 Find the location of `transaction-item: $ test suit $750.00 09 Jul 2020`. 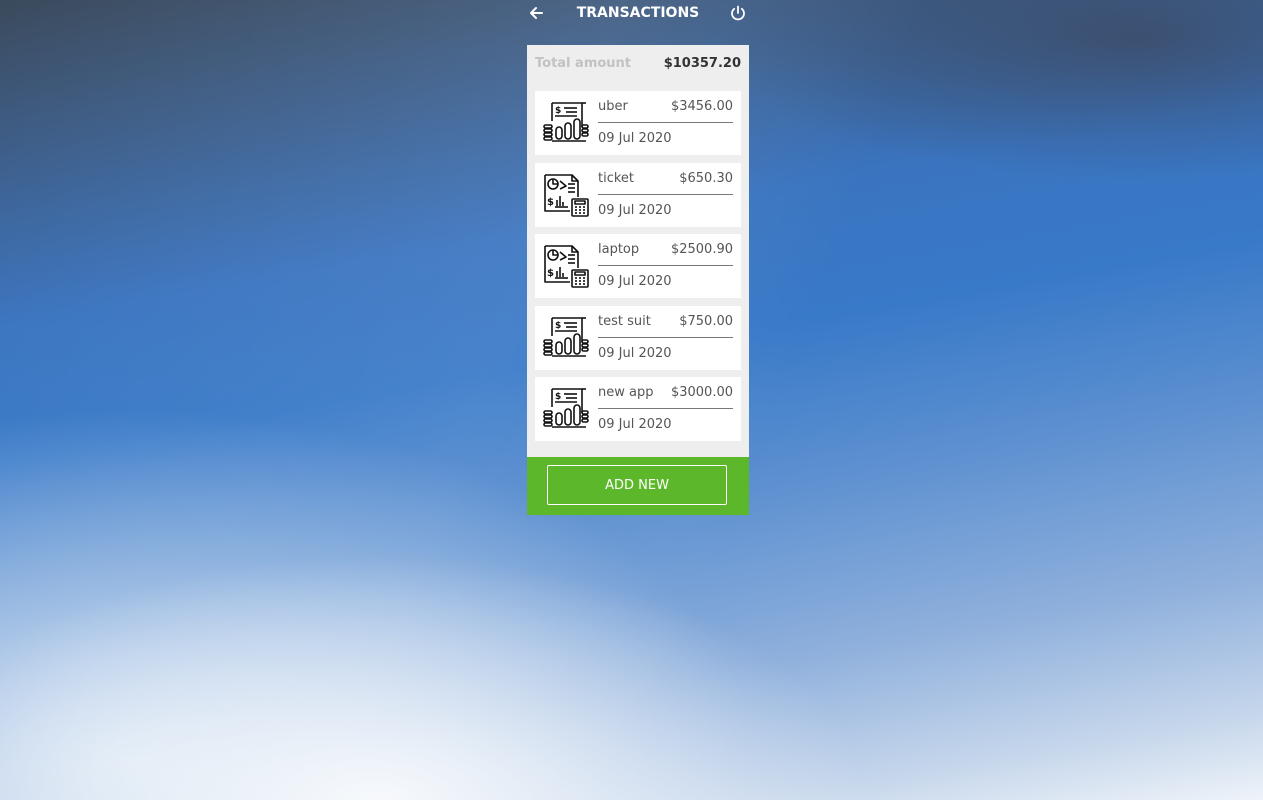

transaction-item: $ test suit $750.00 09 Jul 2020 is located at coordinates (638, 337).